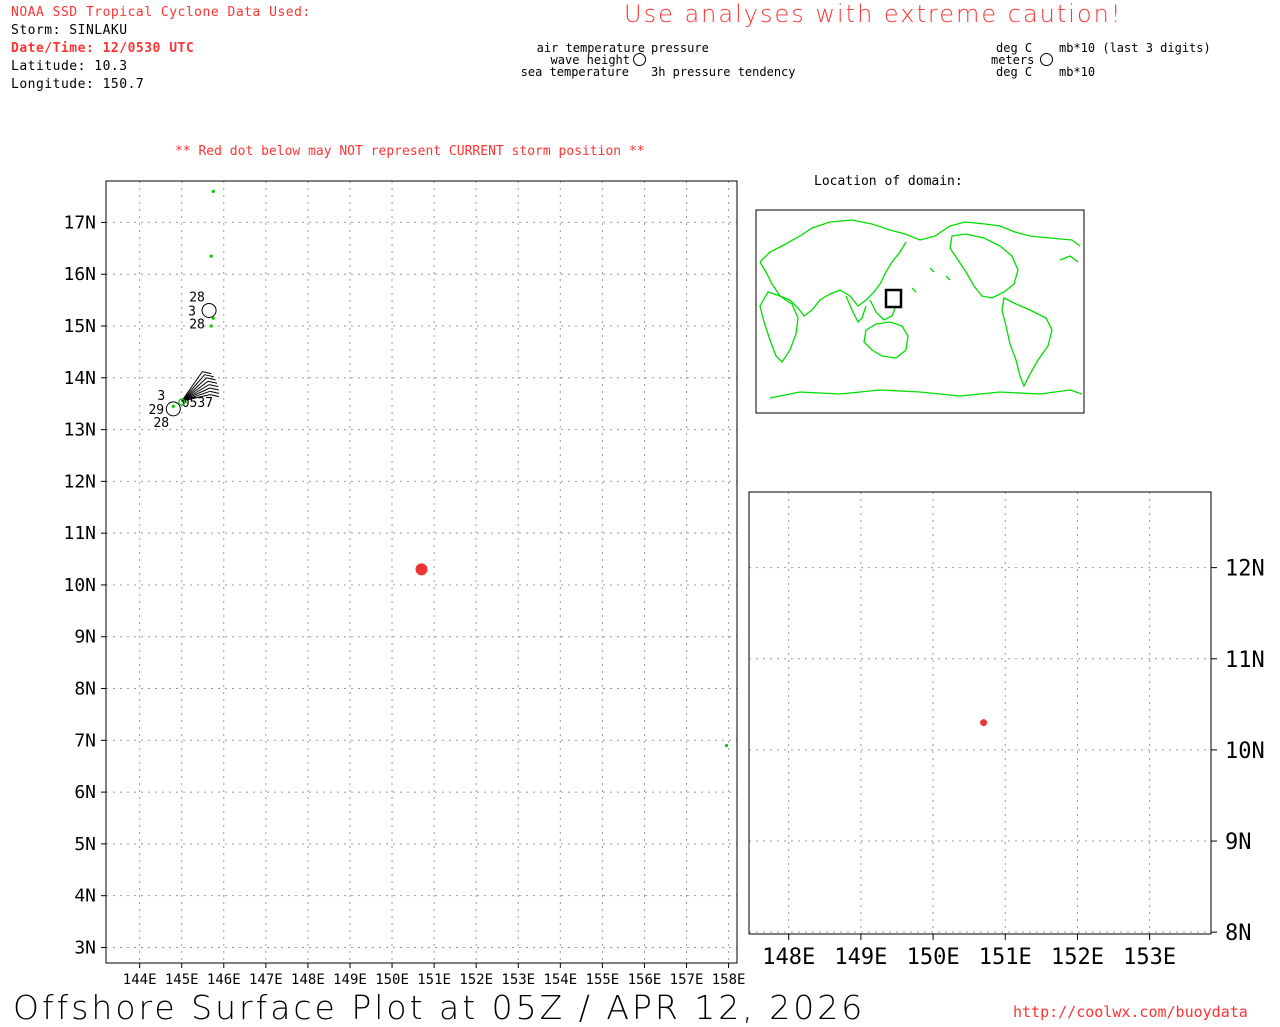 This screenshot has height=1027, width=1280. What do you see at coordinates (85, 896) in the screenshot?
I see `main-y-tick-label: 4N` at bounding box center [85, 896].